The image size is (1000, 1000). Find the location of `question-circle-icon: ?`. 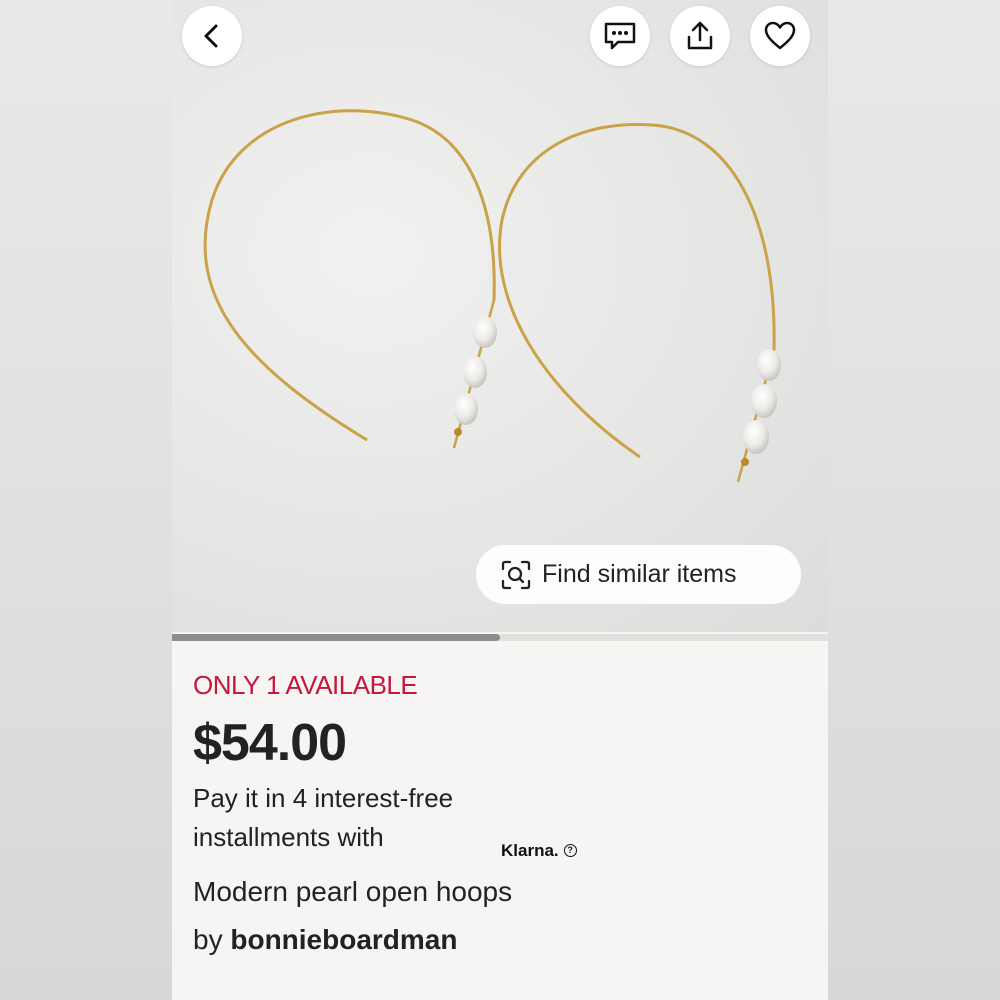

question-circle-icon: ? is located at coordinates (570, 850).